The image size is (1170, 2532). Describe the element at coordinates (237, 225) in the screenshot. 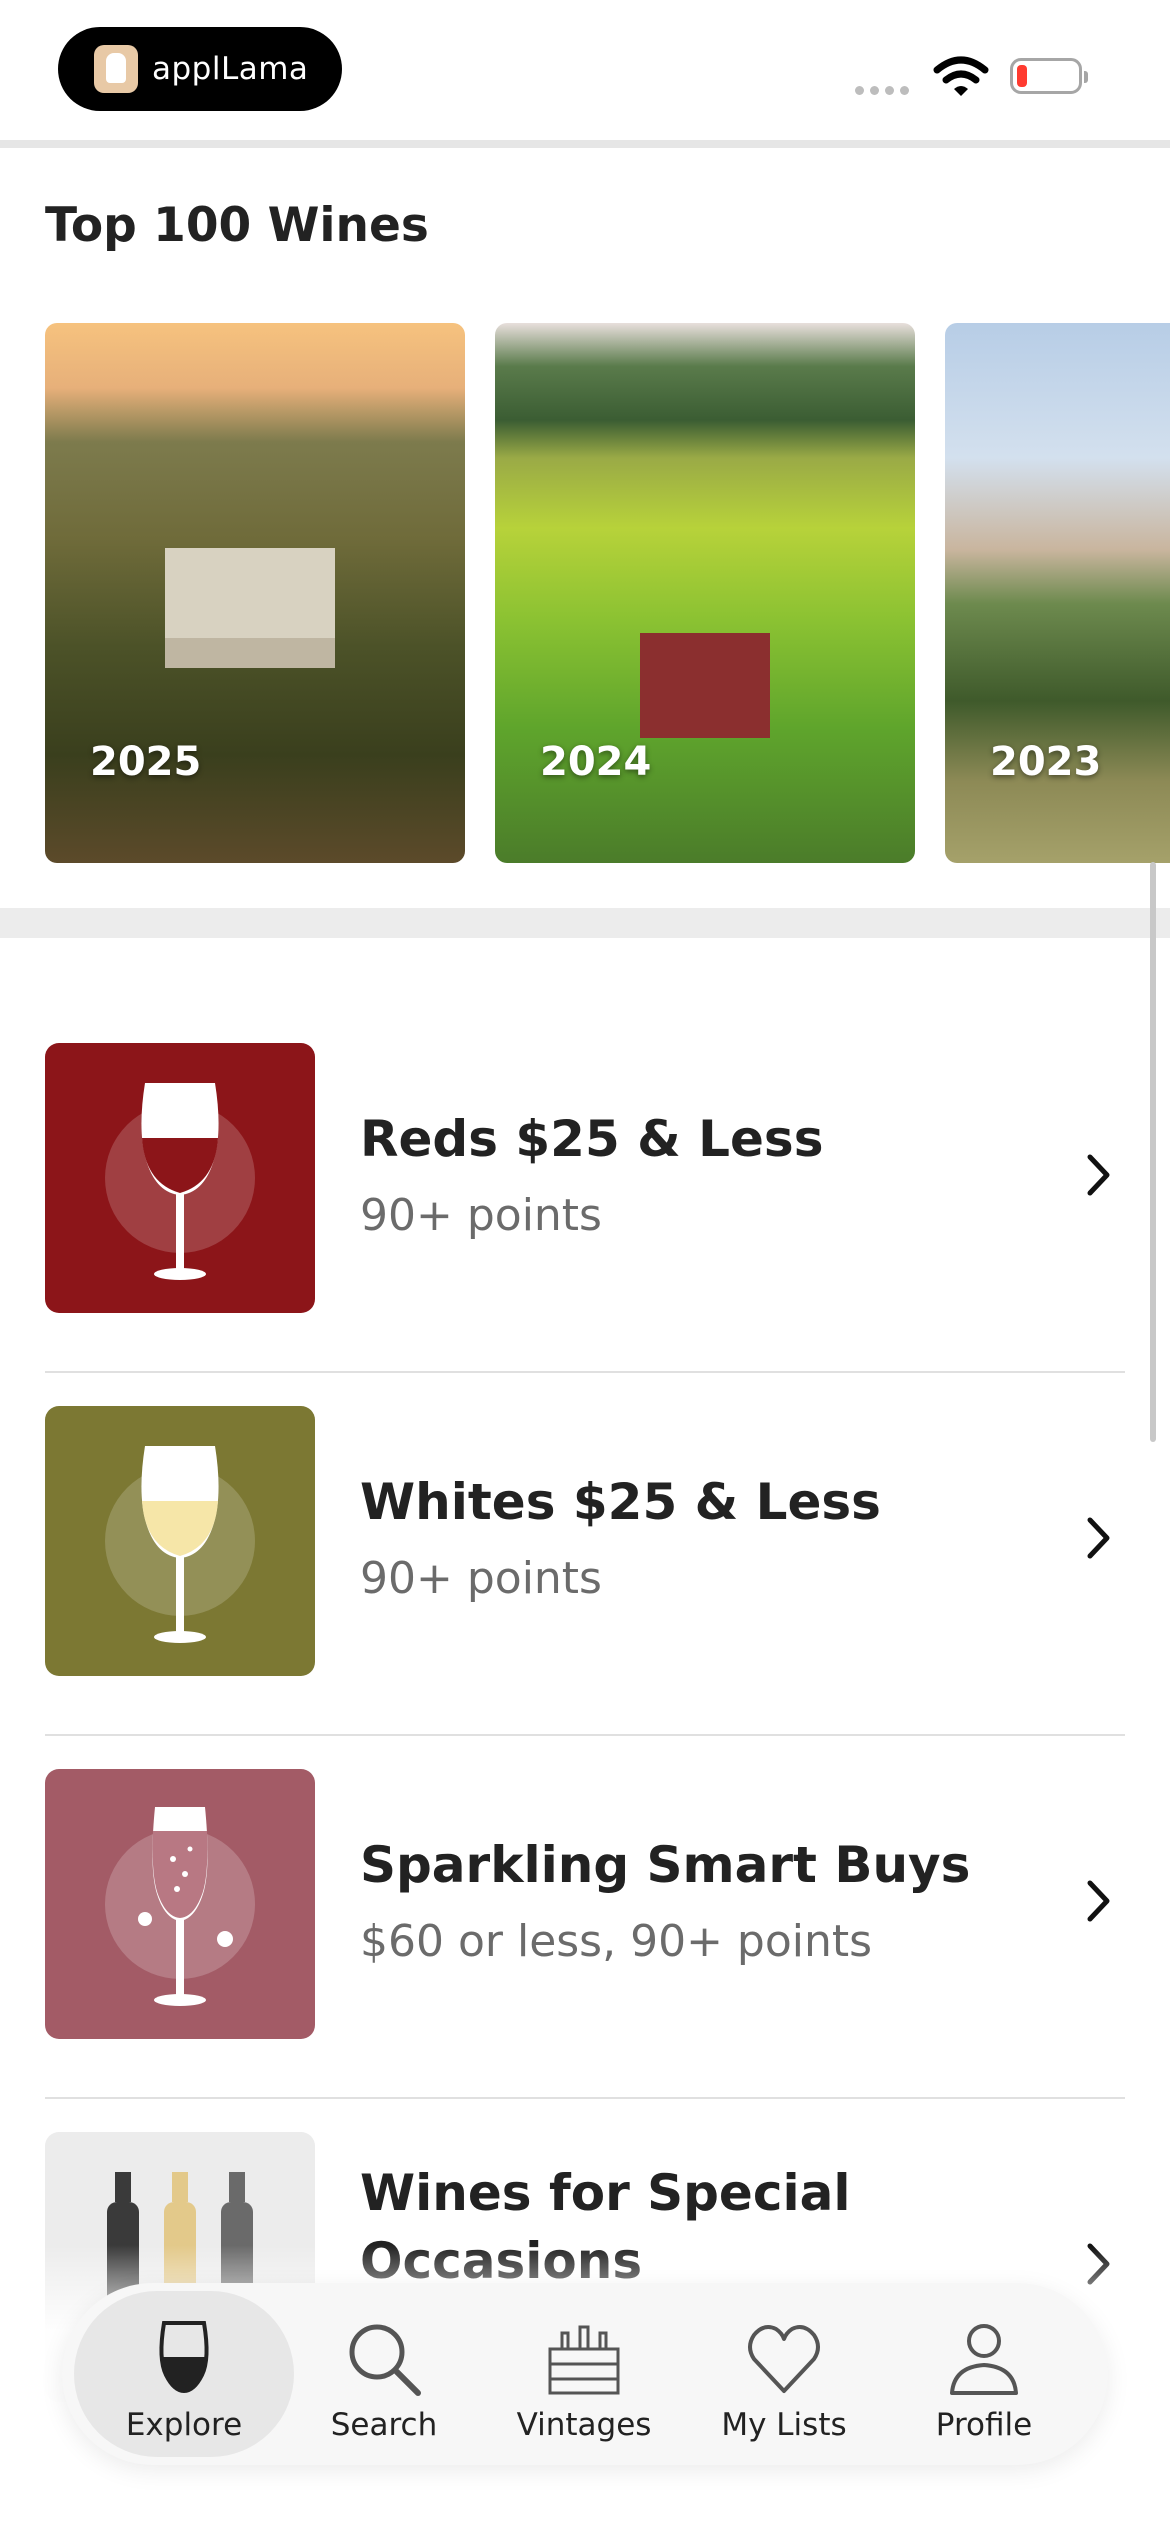

I see `section-title: Top 100 Wines` at that location.